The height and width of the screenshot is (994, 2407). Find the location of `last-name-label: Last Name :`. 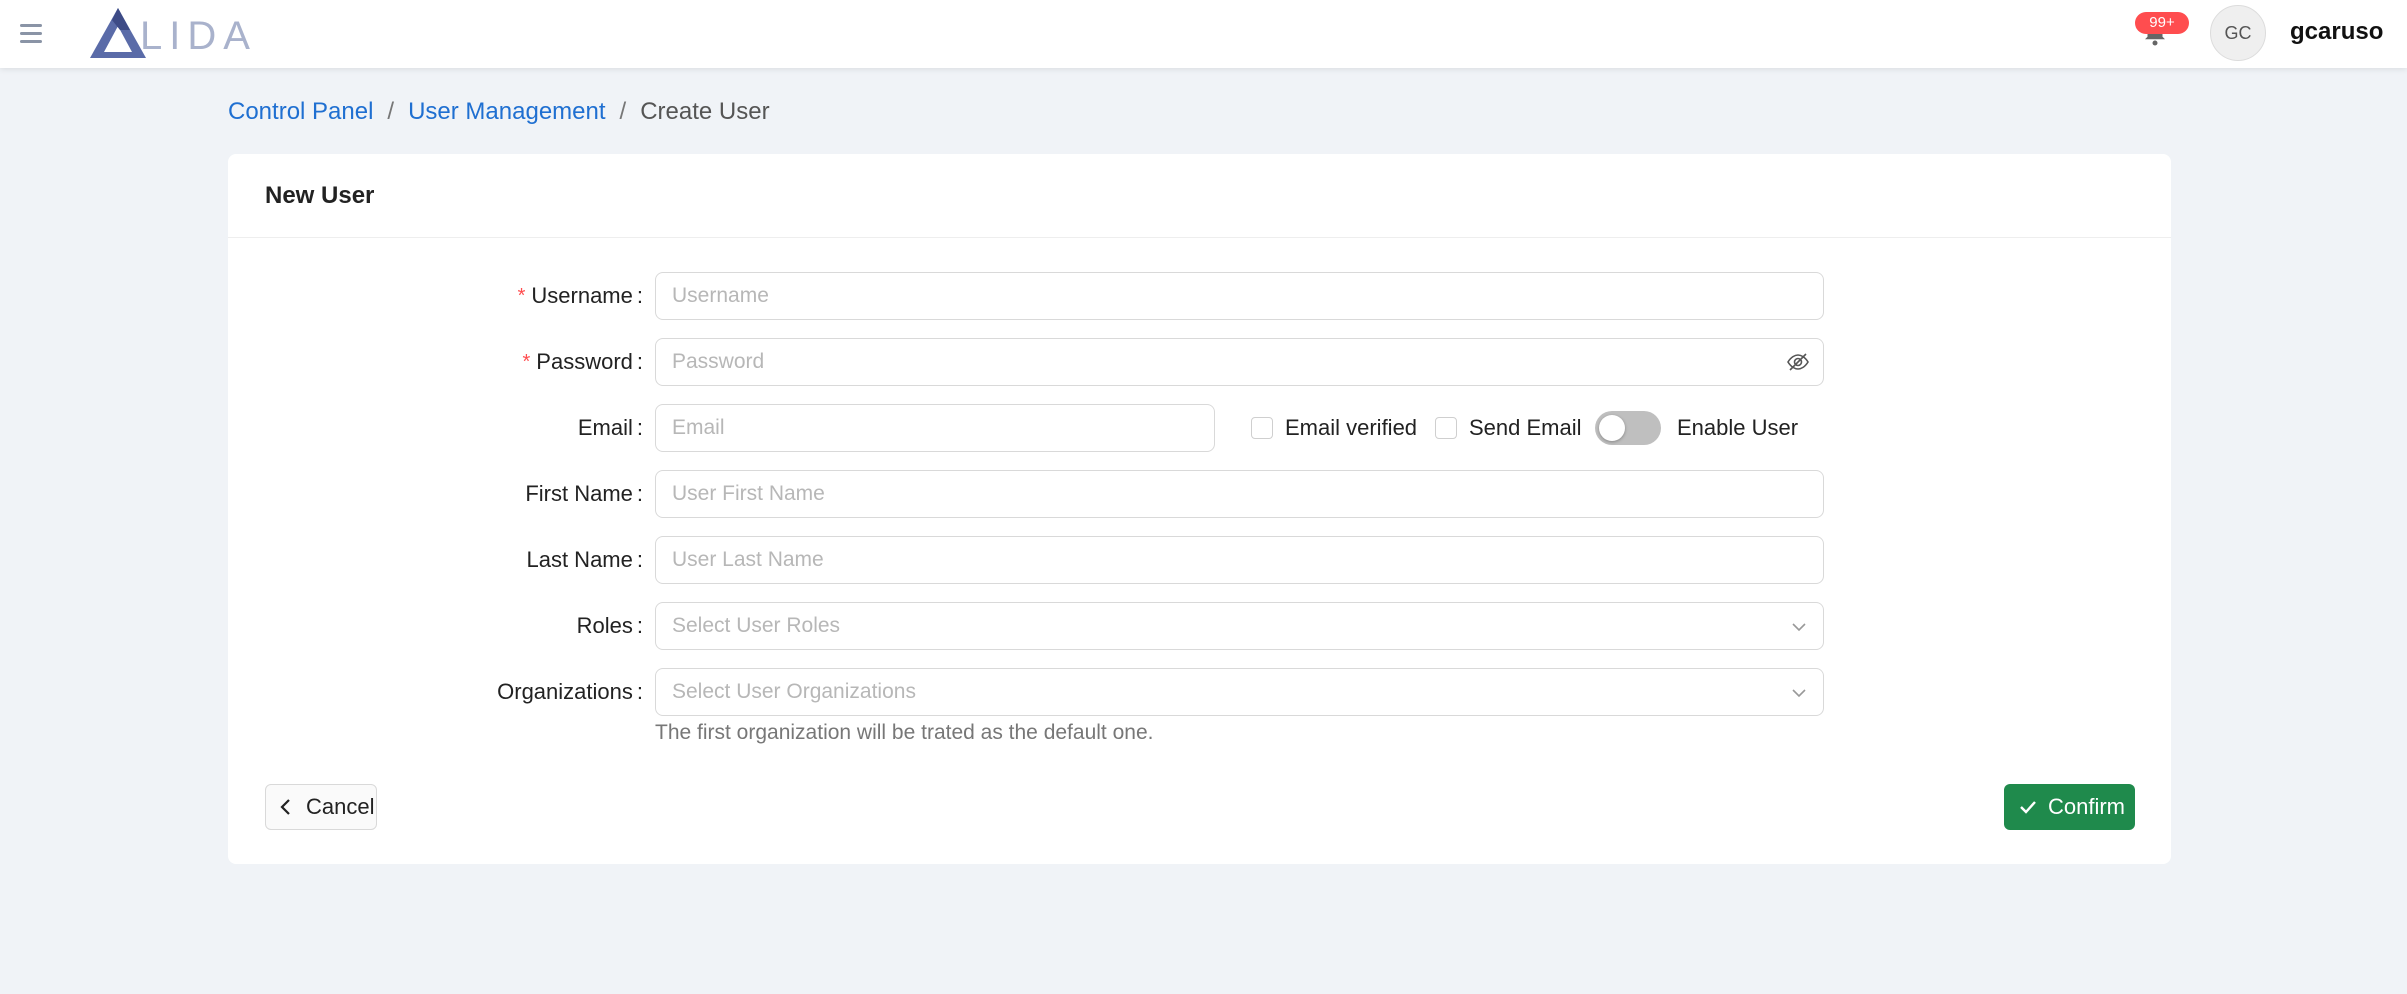

last-name-label: Last Name : is located at coordinates (584, 560).